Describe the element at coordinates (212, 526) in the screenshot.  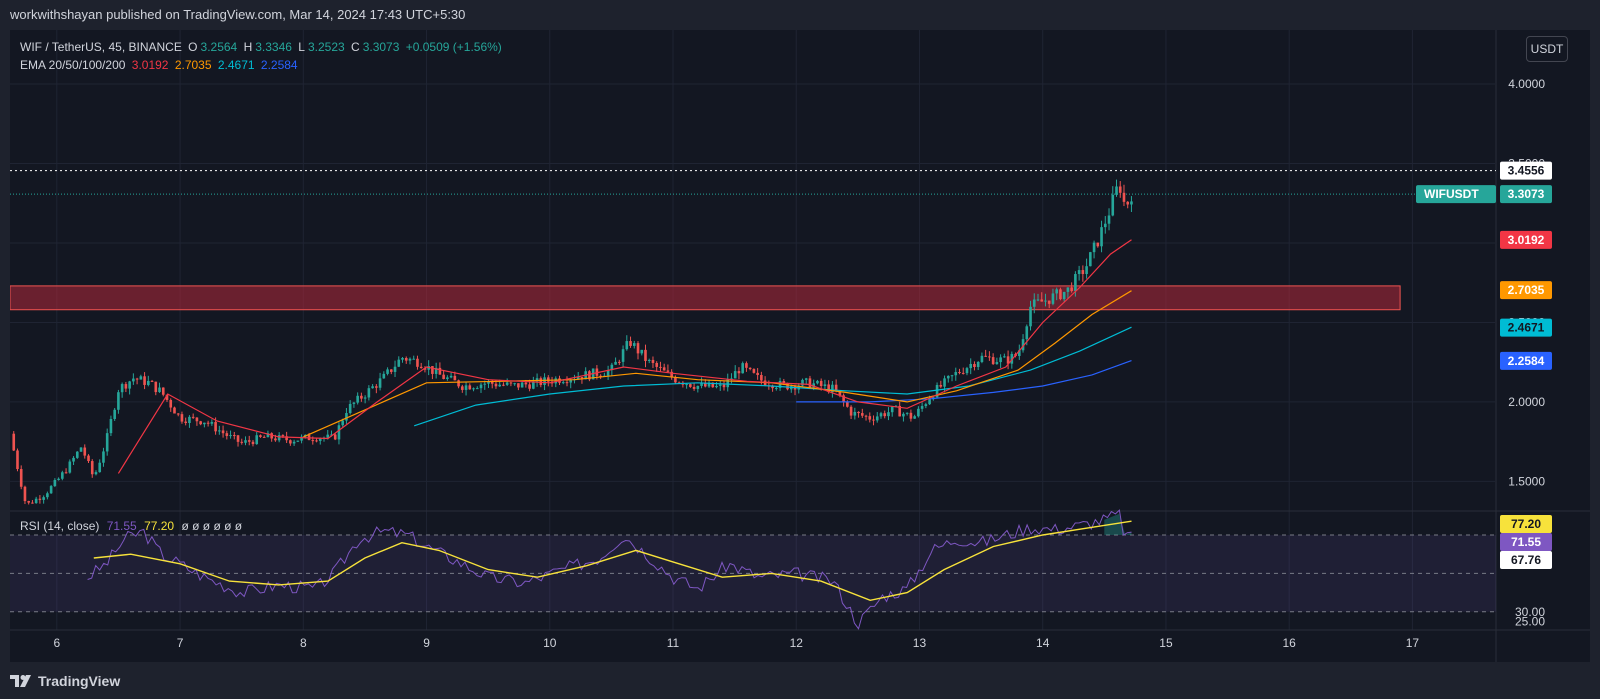
I see `rsi-empty-values: ø ø ø ø ø ø` at that location.